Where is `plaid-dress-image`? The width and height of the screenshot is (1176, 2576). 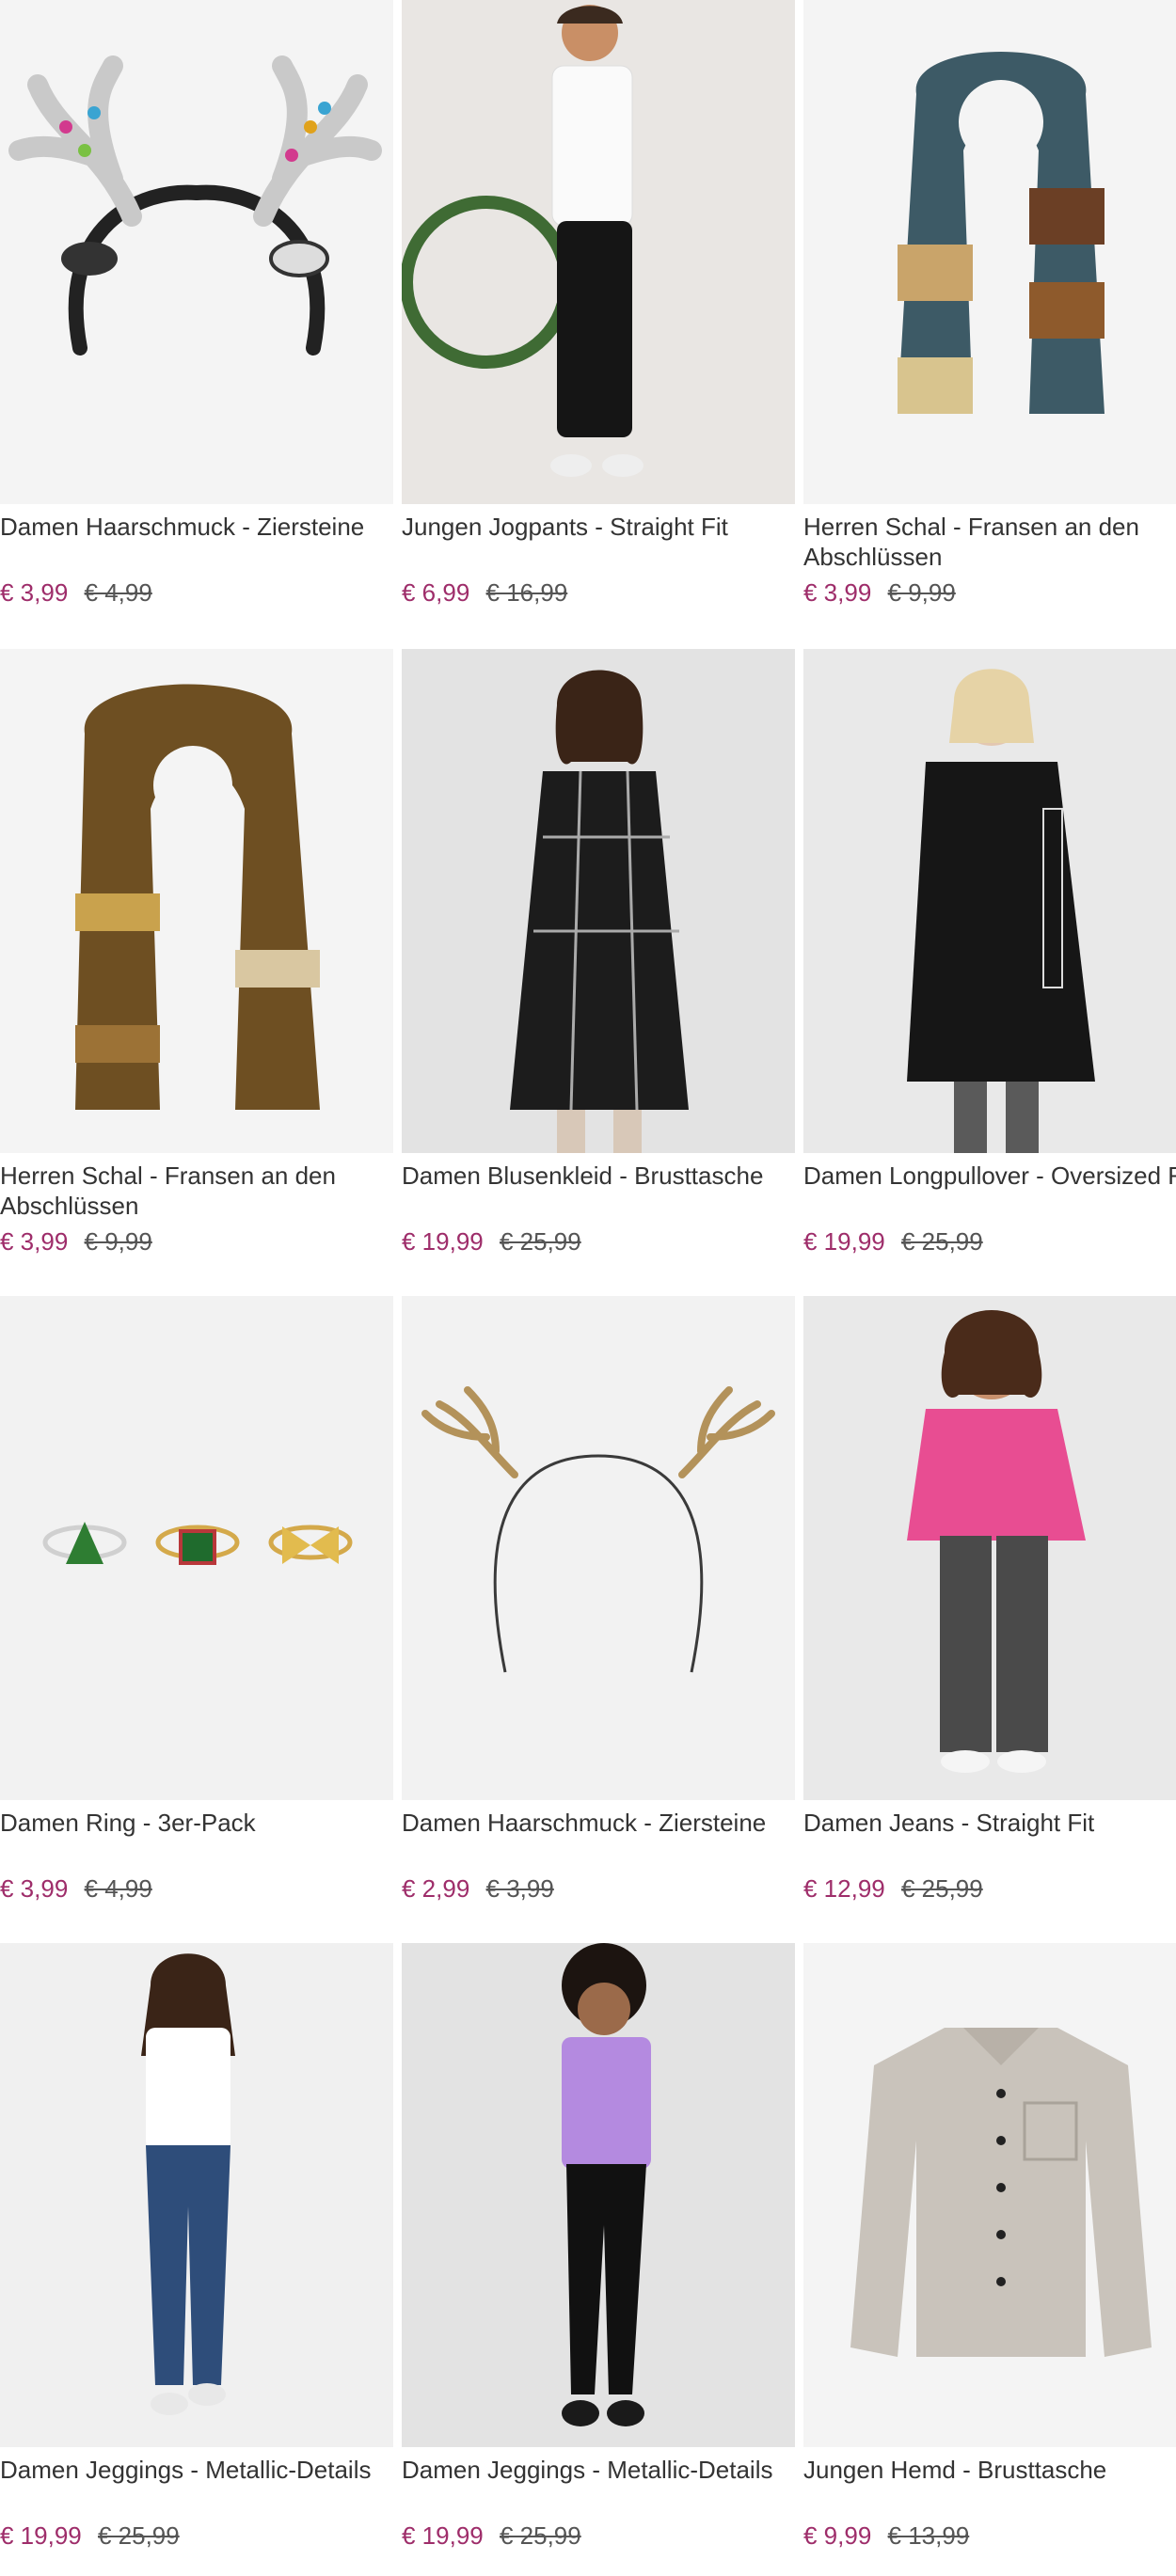
plaid-dress-image is located at coordinates (598, 901).